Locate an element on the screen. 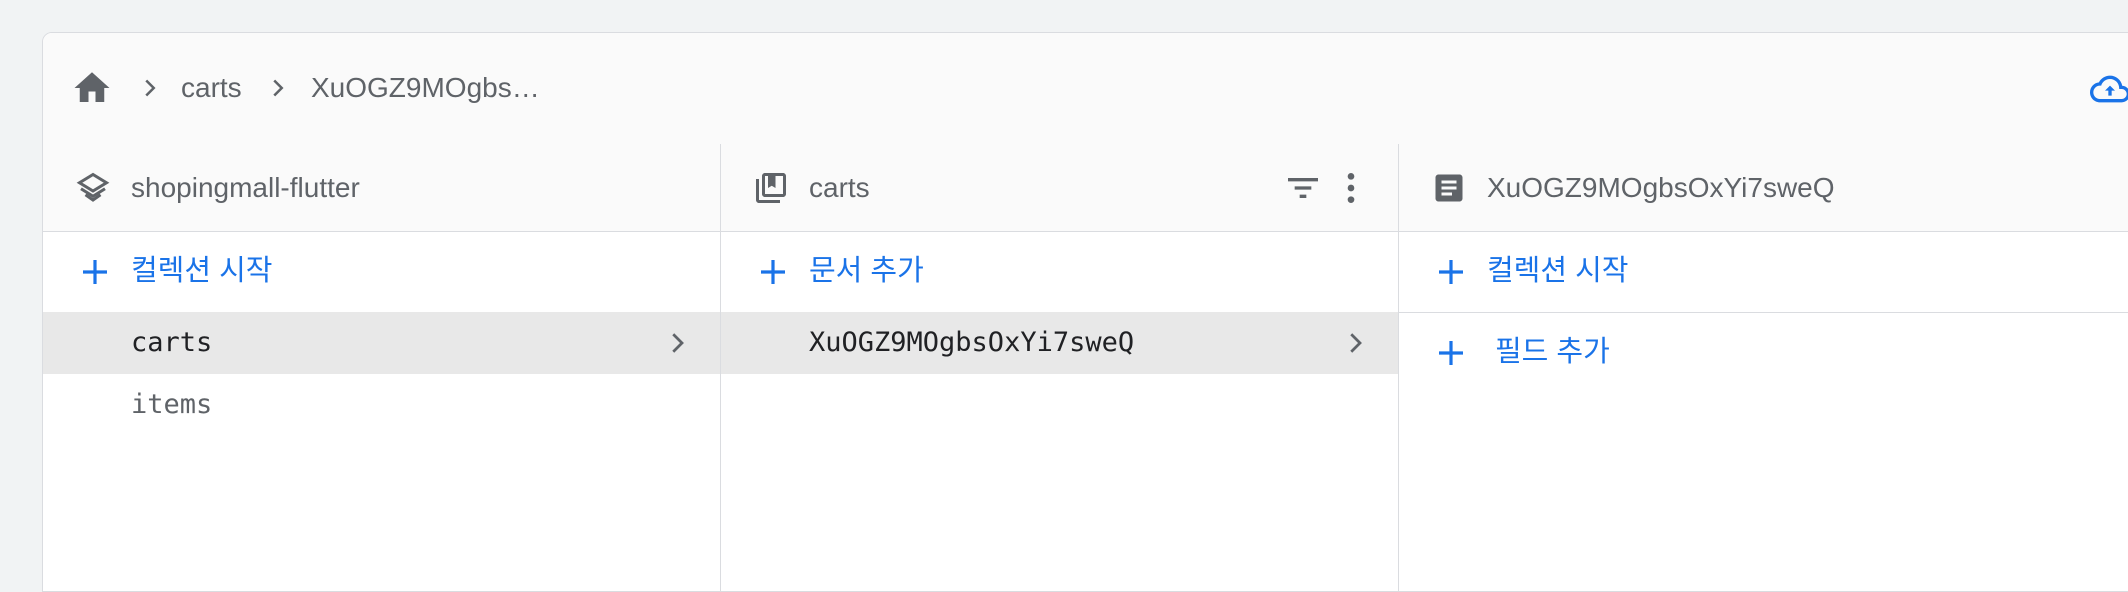 This screenshot has width=2128, height=592. collection-icon is located at coordinates (771, 188).